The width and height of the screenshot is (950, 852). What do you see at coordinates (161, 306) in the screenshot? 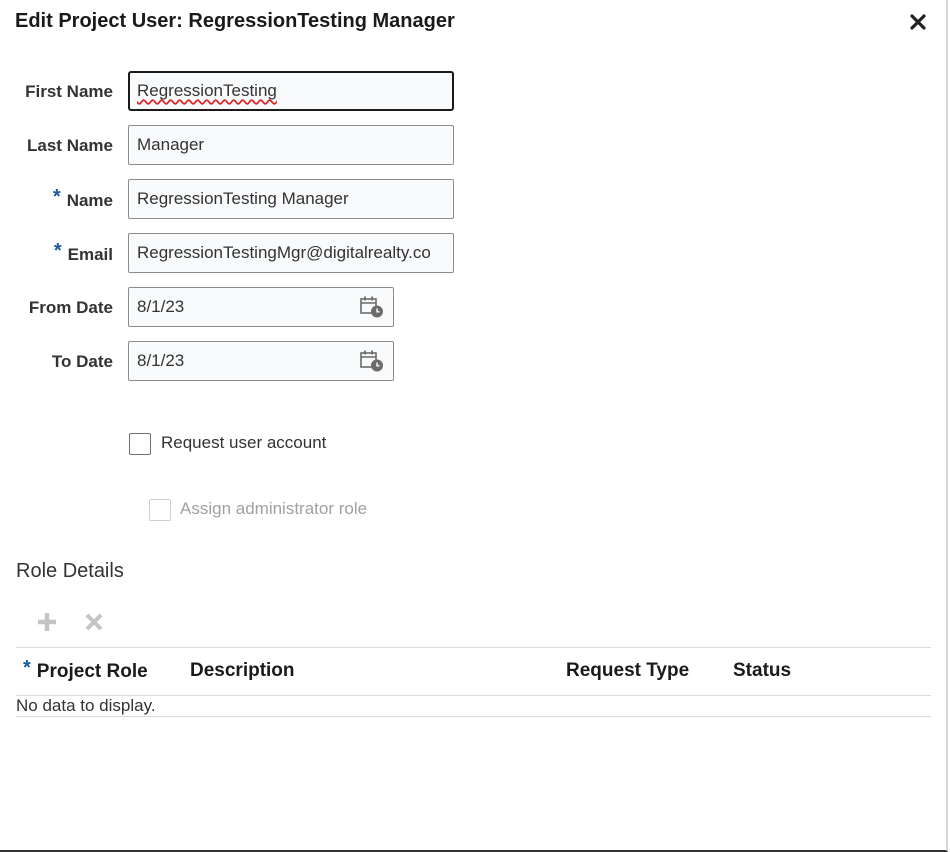
I see `from-date-value: 8/1/23` at bounding box center [161, 306].